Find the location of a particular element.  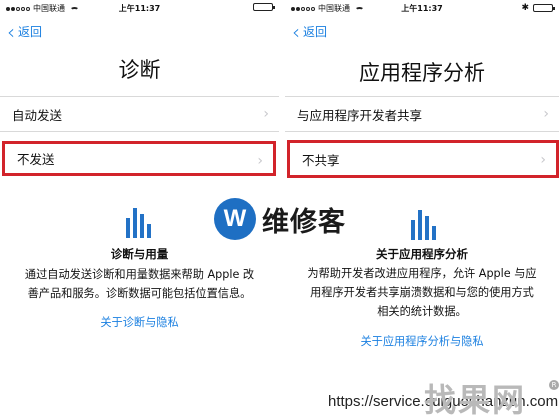

status-right: ✱ is located at coordinates (538, 8).